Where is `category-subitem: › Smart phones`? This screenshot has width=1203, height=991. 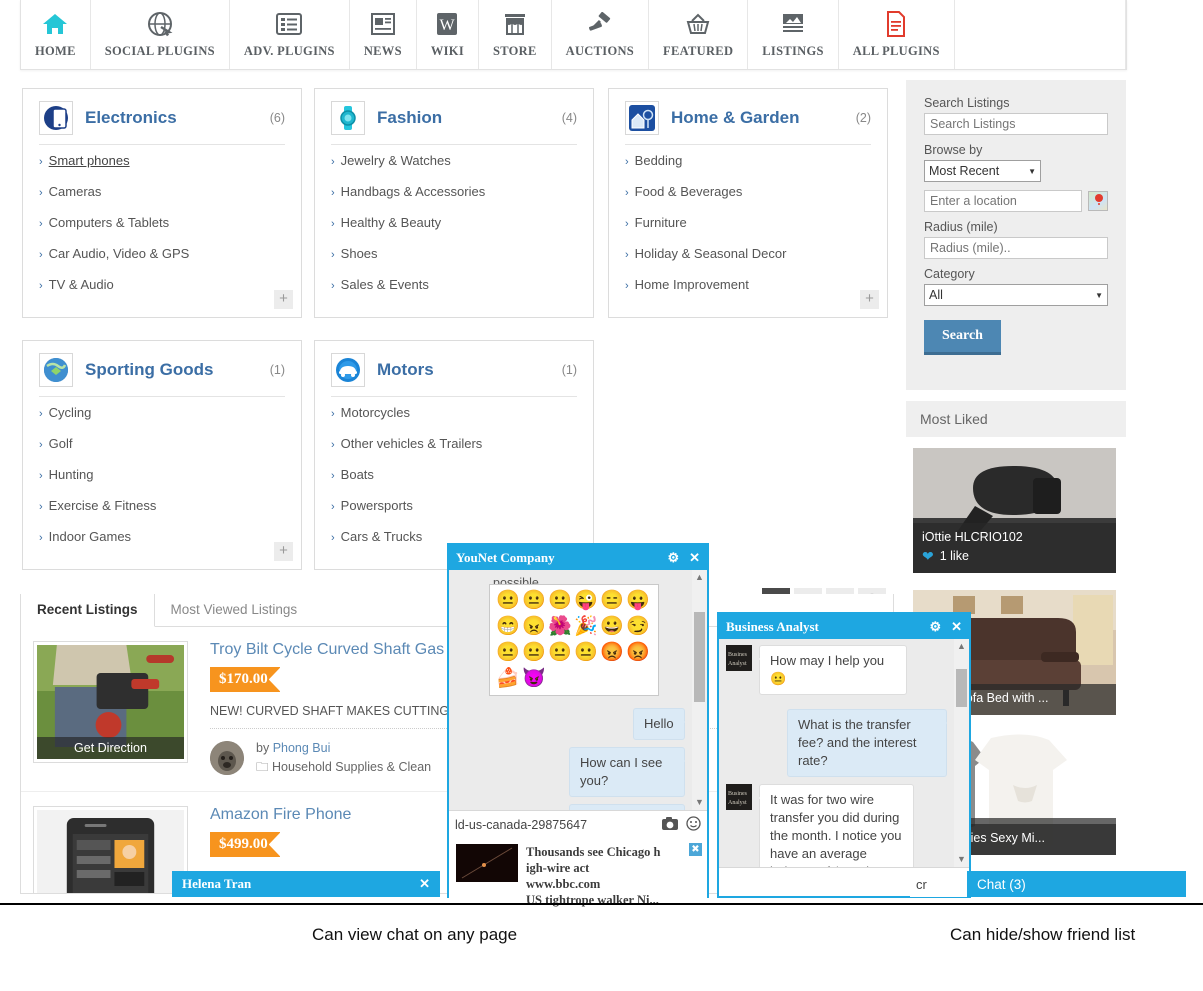 category-subitem: › Smart phones is located at coordinates (162, 160).